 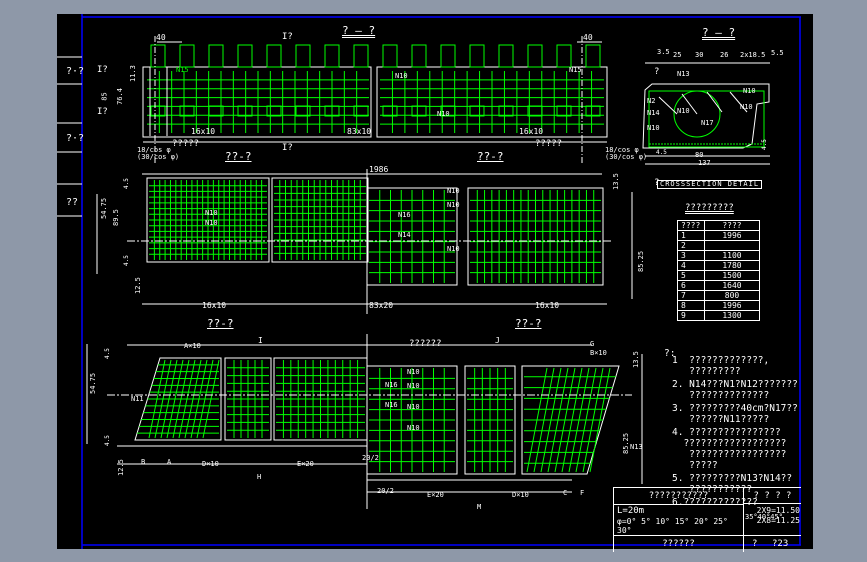 What do you see at coordinates (370, 458) in the screenshot?
I see `dim-label: 20/2` at bounding box center [370, 458].